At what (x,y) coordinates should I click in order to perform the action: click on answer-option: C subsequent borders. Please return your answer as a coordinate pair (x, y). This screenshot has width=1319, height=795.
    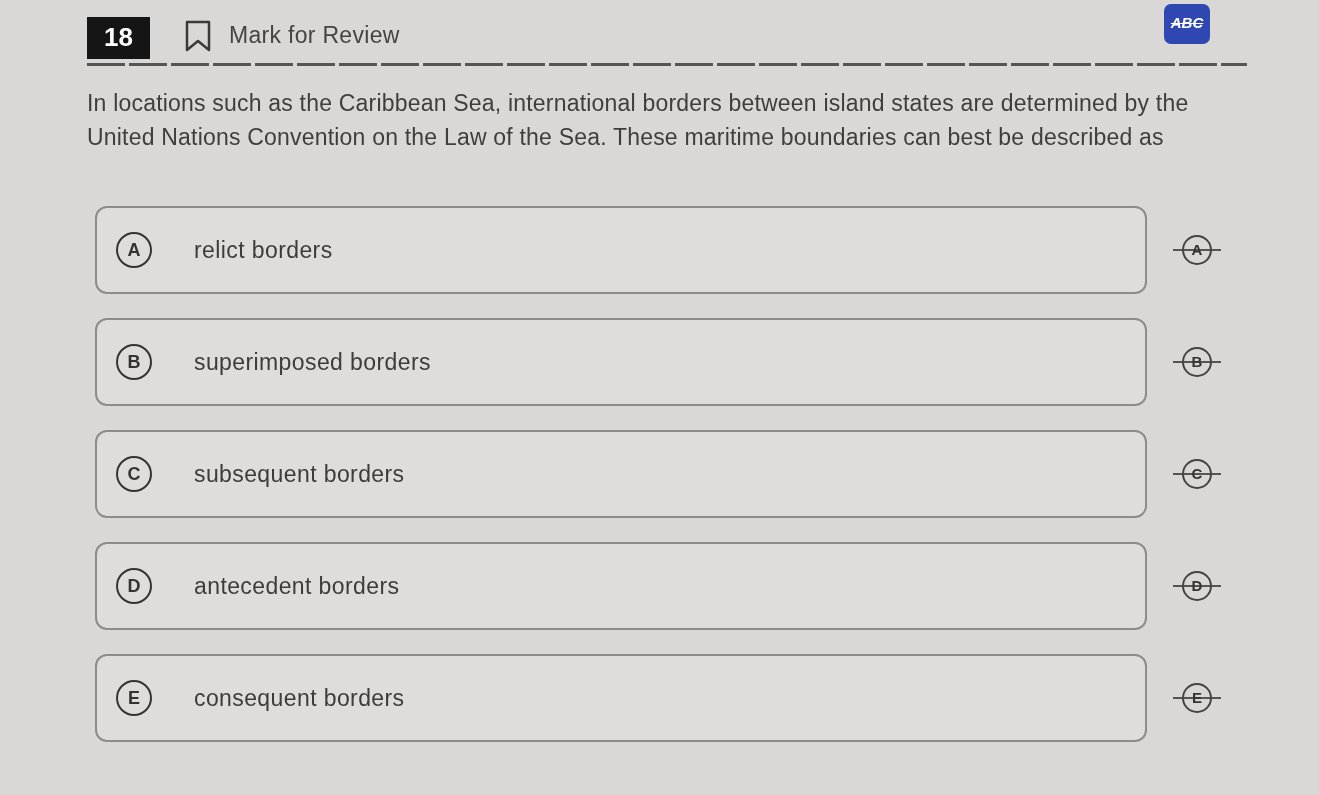
    Looking at the image, I should click on (621, 474).